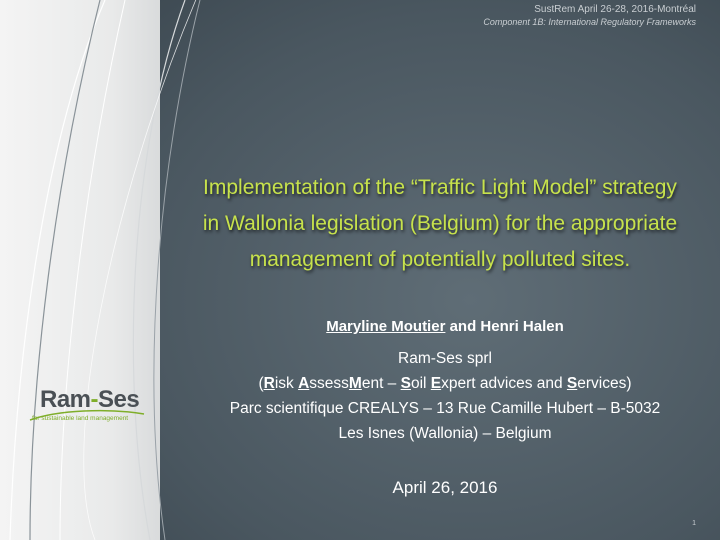  I want to click on acronym-letter: E, so click(436, 383).